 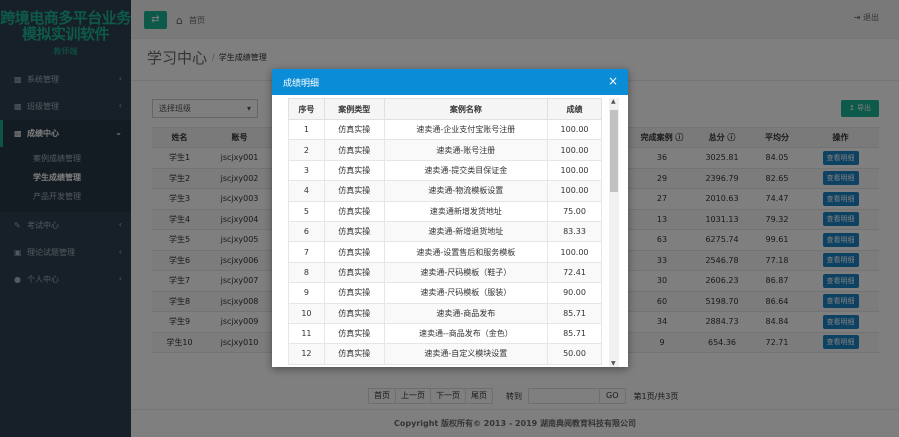 What do you see at coordinates (445, 272) in the screenshot?
I see `table-row: 8 仿真实操 速卖通-尺码模板（鞋子） 72.41` at bounding box center [445, 272].